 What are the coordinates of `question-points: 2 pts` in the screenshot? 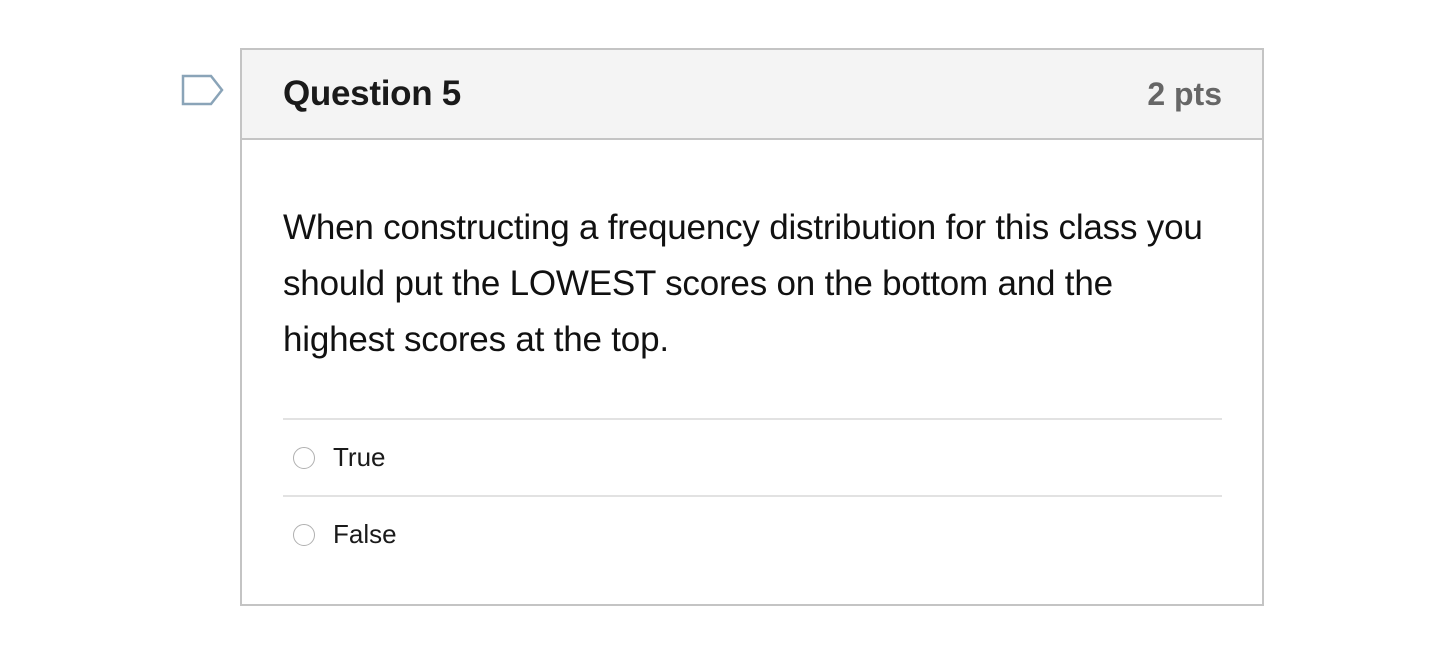 It's located at (1184, 93).